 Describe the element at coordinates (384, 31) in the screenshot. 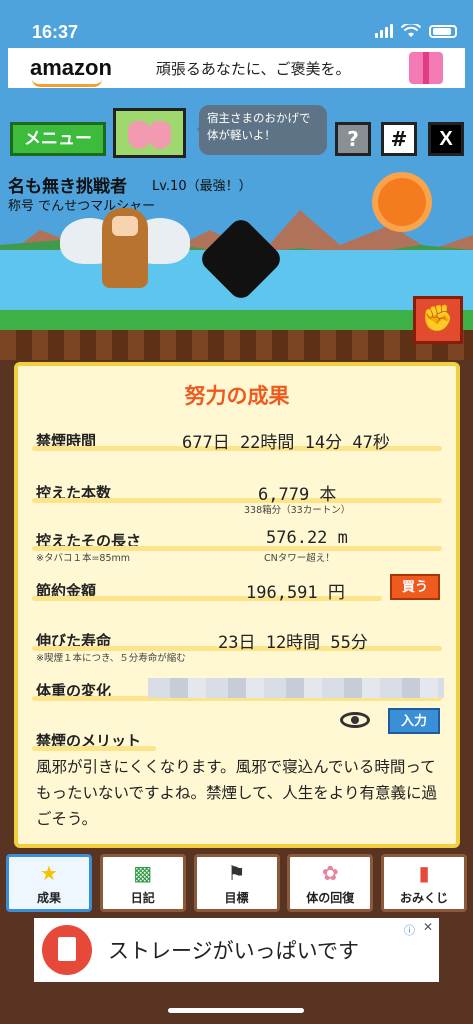

I see `signal-icon` at that location.